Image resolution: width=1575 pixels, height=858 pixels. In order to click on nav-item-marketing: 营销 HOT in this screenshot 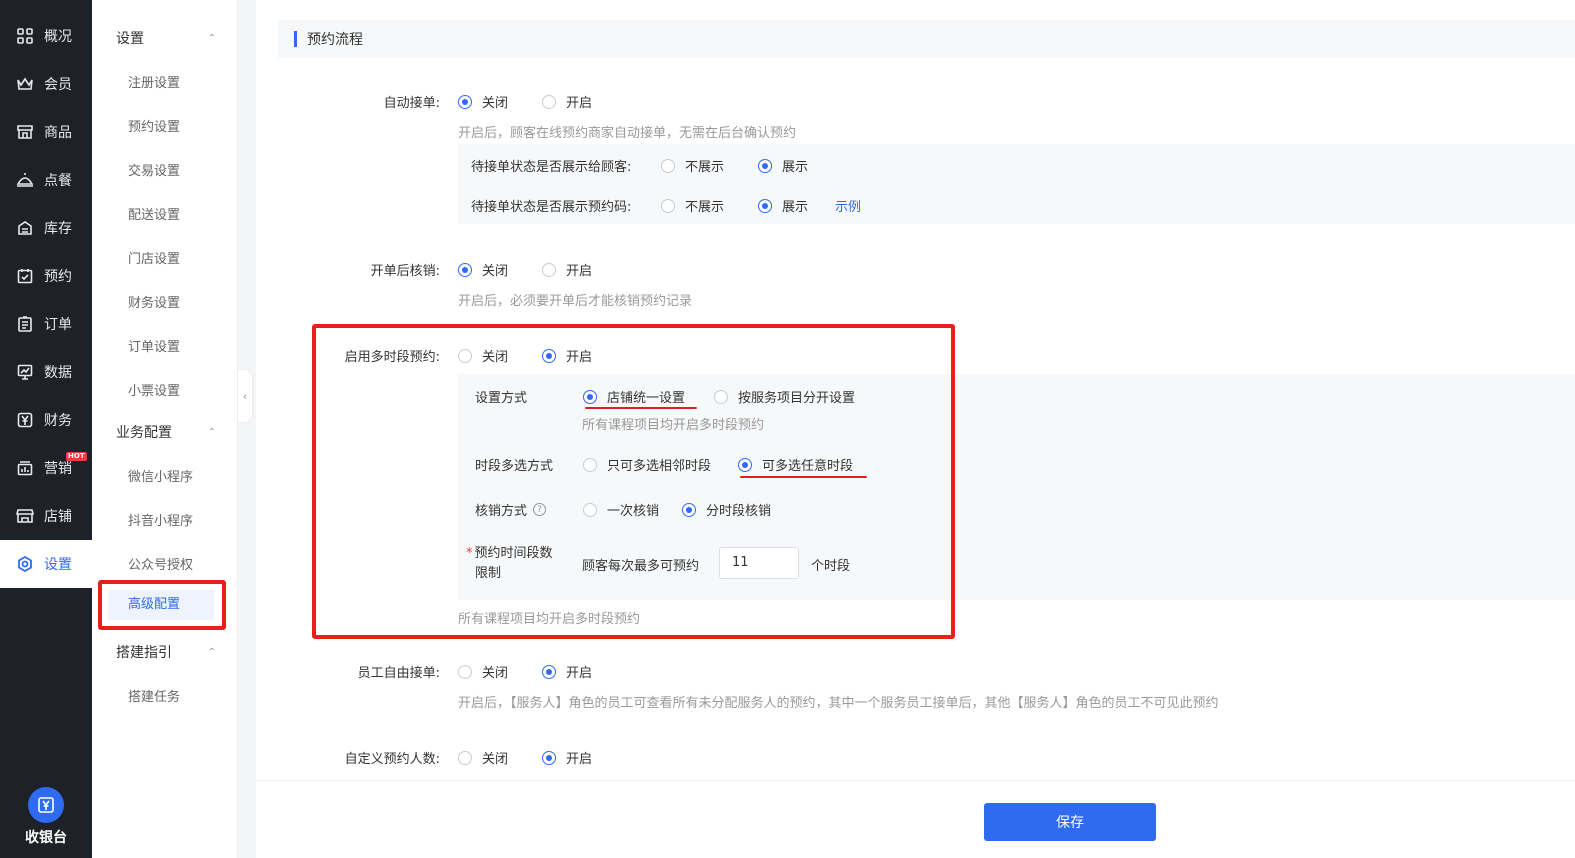, I will do `click(46, 468)`.